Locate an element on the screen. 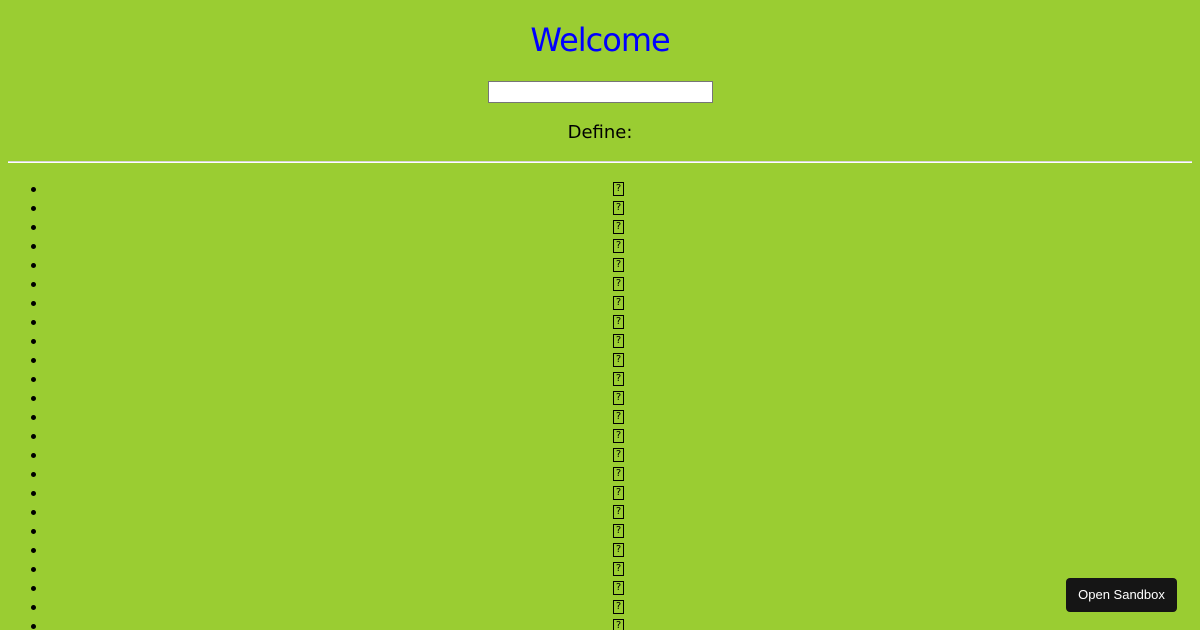 This screenshot has width=1200, height=630. define-label: Define: is located at coordinates (600, 132).